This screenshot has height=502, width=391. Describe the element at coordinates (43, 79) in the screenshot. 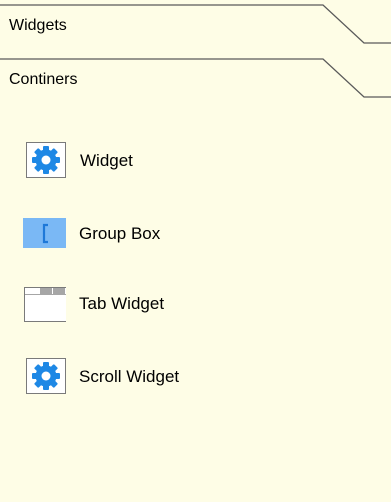

I see `category-tab-label: Continers` at that location.